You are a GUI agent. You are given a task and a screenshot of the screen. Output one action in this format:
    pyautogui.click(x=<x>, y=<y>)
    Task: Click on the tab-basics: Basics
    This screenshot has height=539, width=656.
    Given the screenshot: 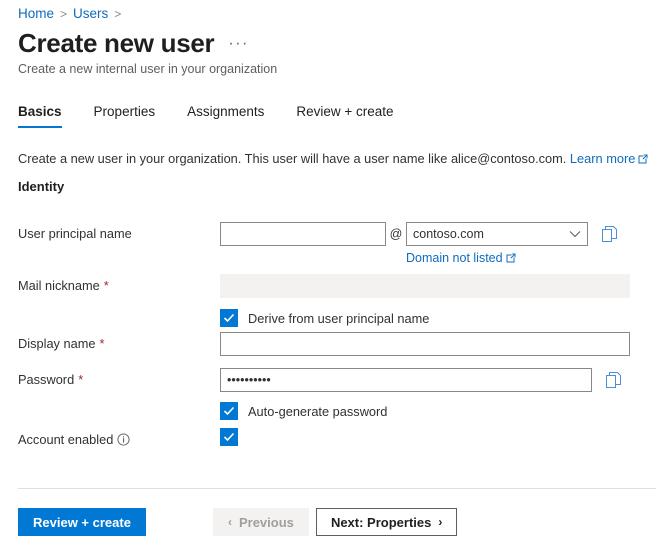 What is the action you would take?
    pyautogui.click(x=48, y=116)
    